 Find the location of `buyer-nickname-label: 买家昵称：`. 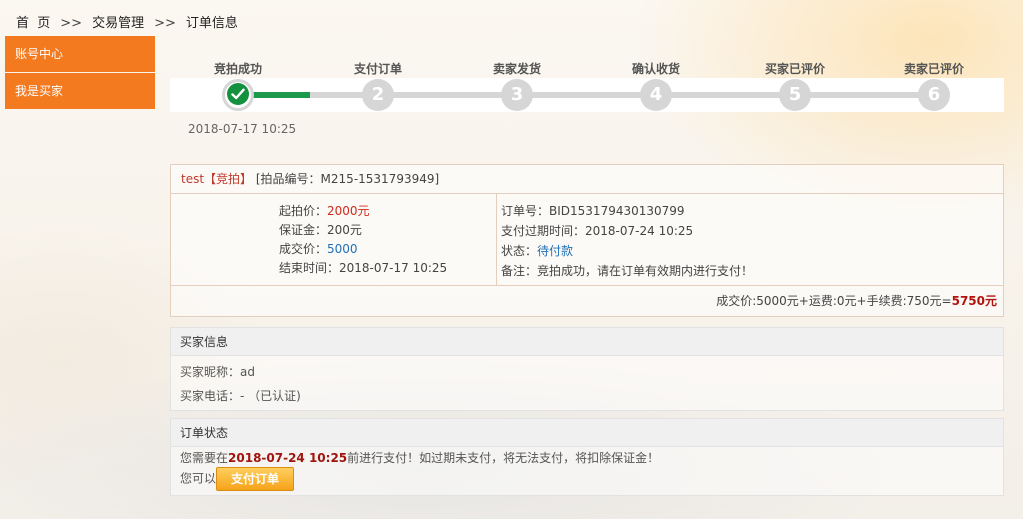

buyer-nickname-label: 买家昵称： is located at coordinates (210, 372).